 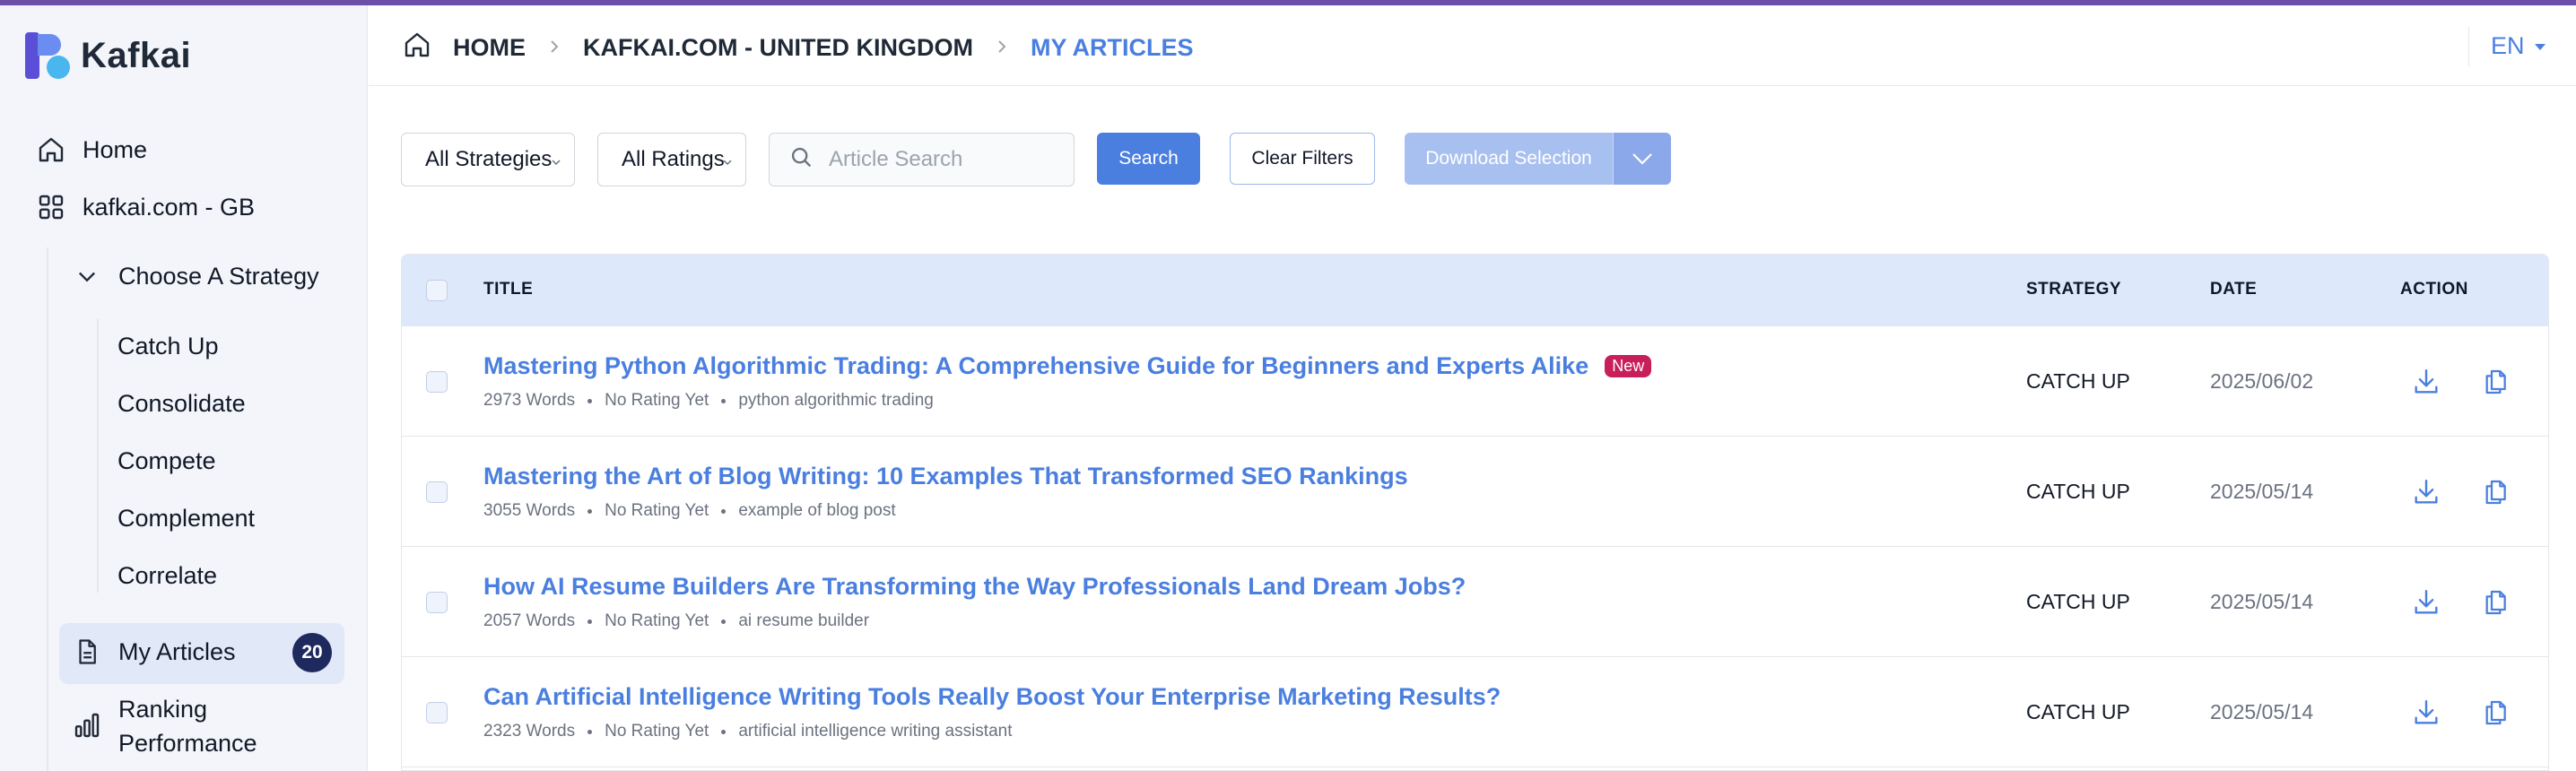 I want to click on sidebar-item-ranking: Ranking Performance, so click(x=164, y=726).